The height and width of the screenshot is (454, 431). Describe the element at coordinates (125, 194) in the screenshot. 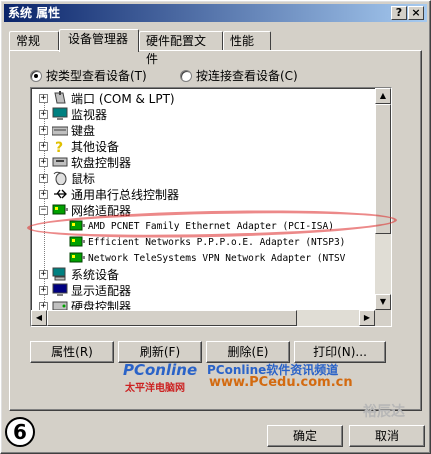

I see `tree-item-label: 通用串行总线控制器` at that location.